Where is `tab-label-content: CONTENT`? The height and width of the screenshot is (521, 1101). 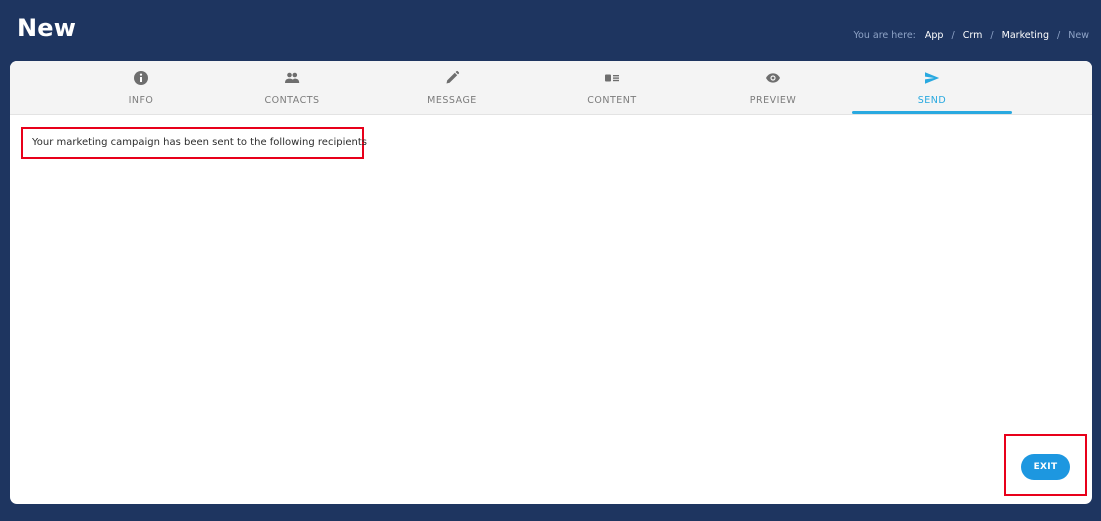 tab-label-content: CONTENT is located at coordinates (612, 100).